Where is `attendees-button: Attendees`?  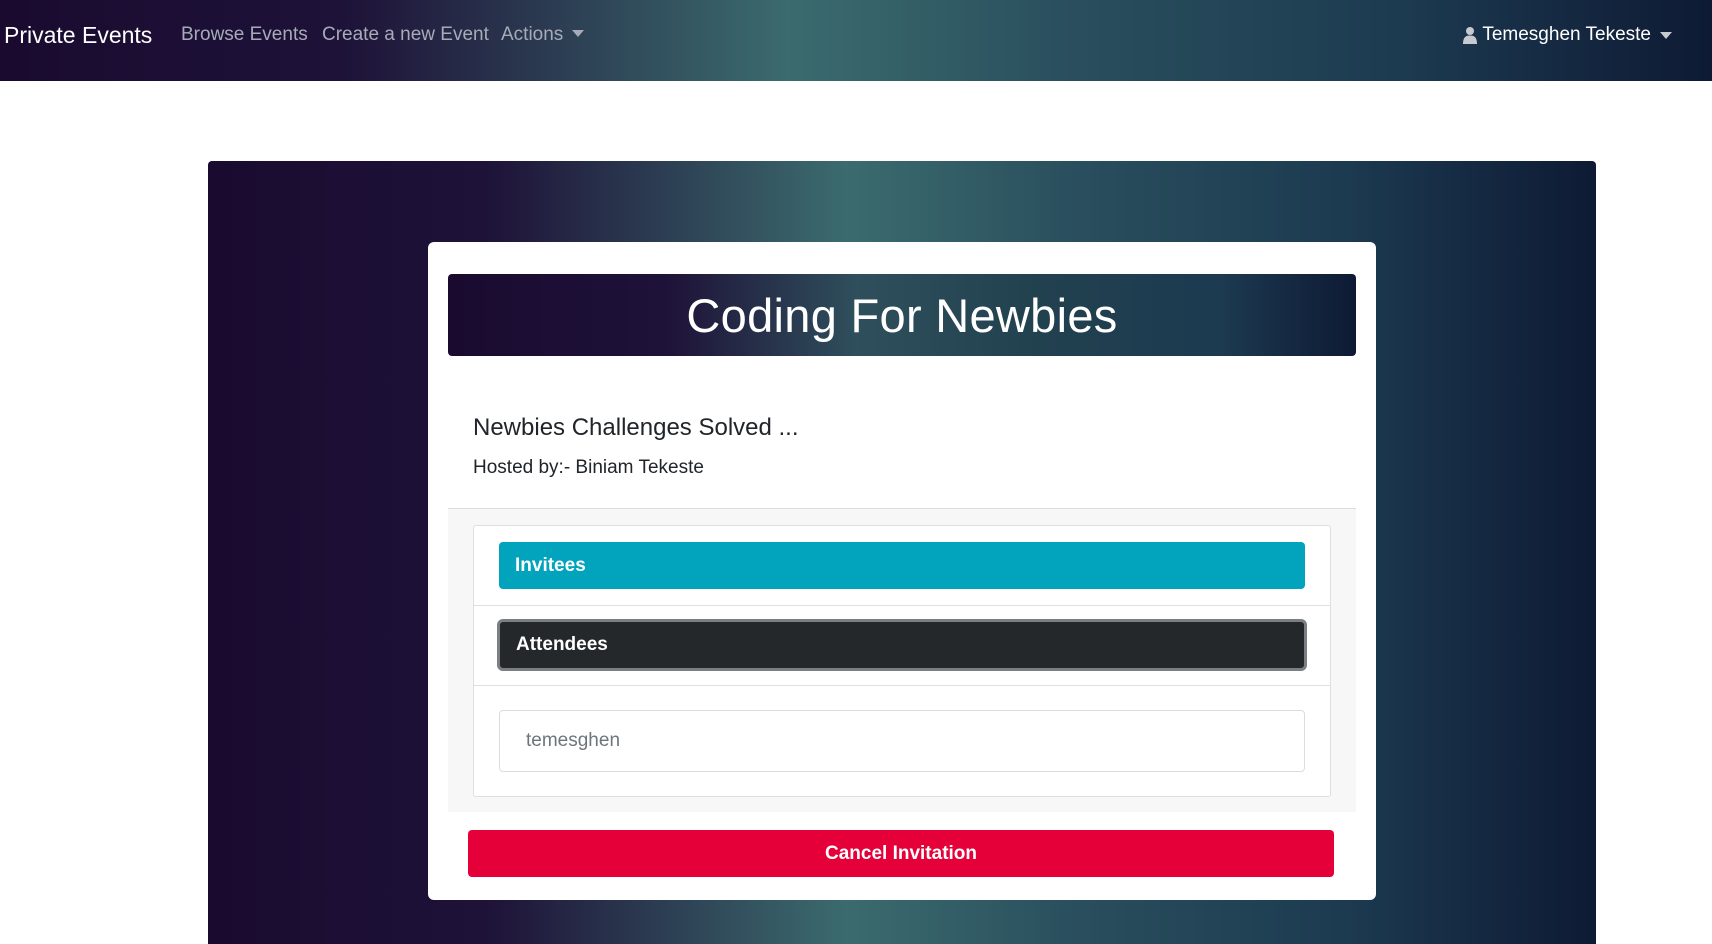 attendees-button: Attendees is located at coordinates (902, 645).